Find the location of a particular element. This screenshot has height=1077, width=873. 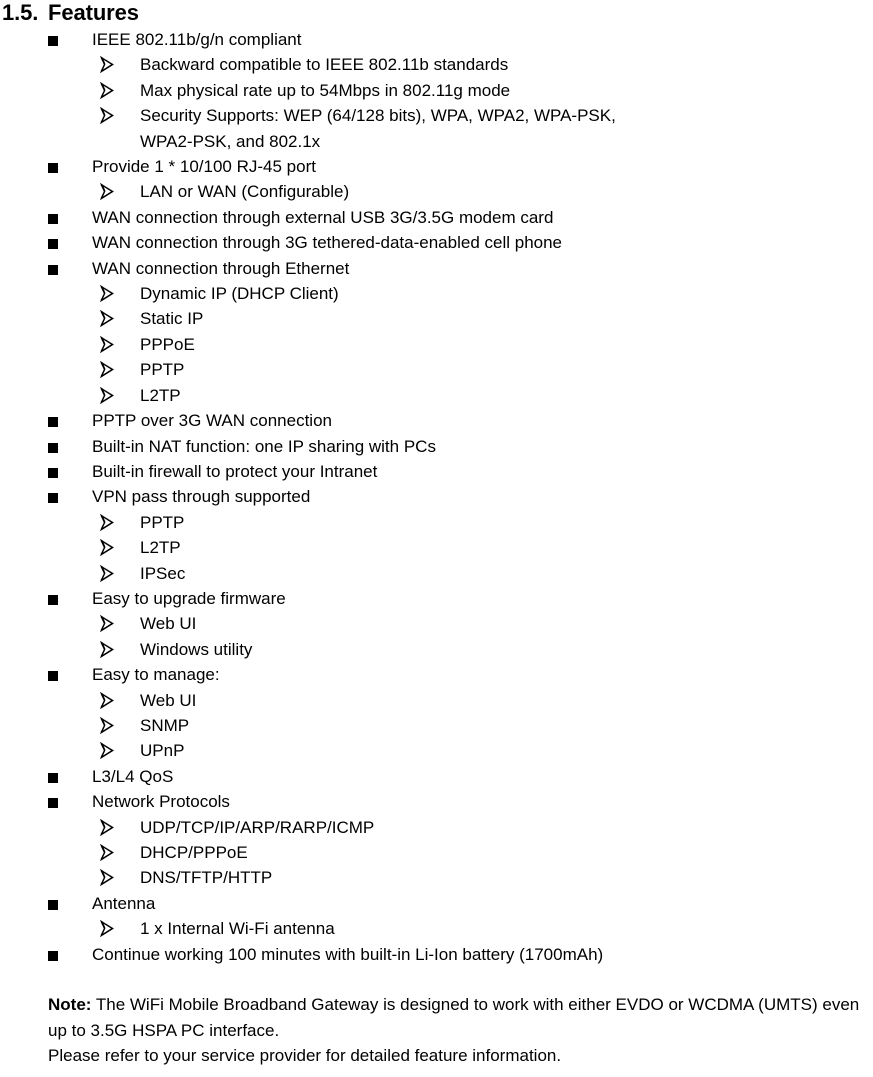

bullet-item: WAN connection through Ethernet is located at coordinates (436, 268).